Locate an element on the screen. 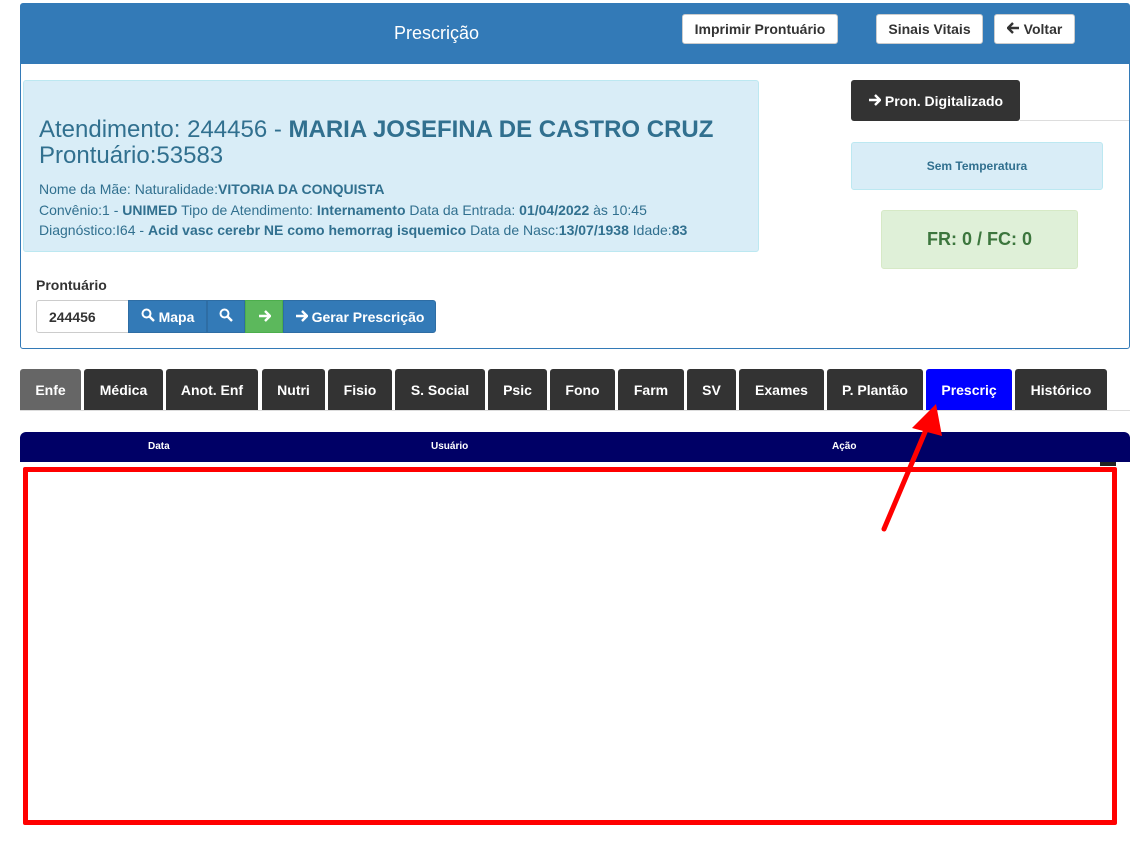 This screenshot has height=851, width=1136. column-header-usuario: Usuário is located at coordinates (450, 446).